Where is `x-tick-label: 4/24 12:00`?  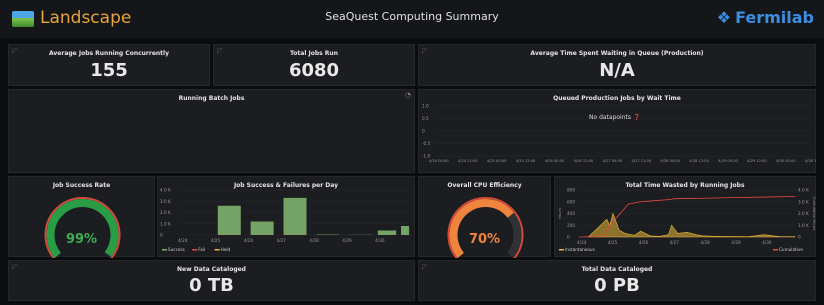 x-tick-label: 4/24 12:00 is located at coordinates (468, 161).